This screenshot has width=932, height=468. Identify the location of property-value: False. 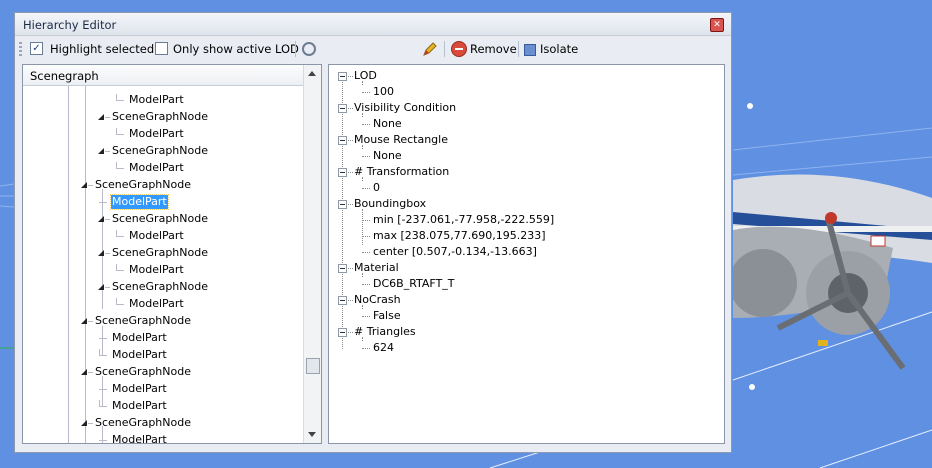
(387, 316).